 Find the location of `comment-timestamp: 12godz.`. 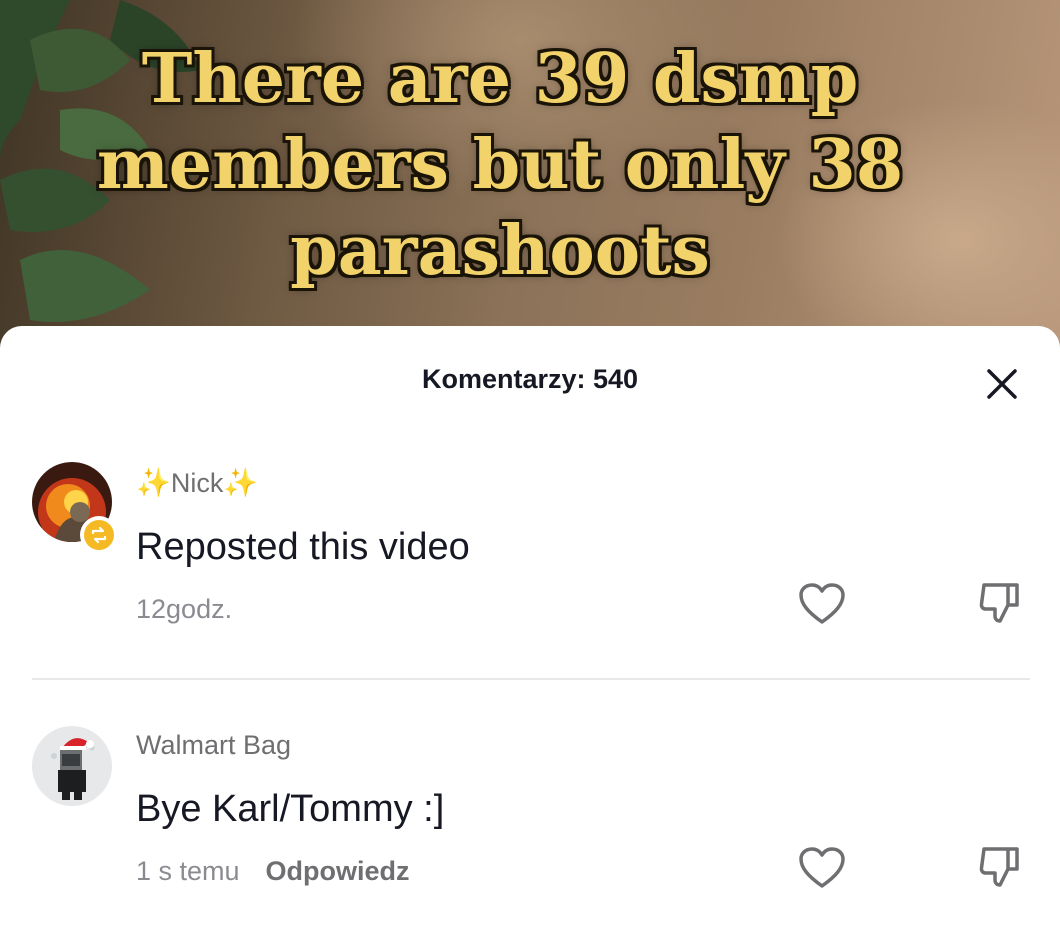

comment-timestamp: 12godz. is located at coordinates (184, 609).